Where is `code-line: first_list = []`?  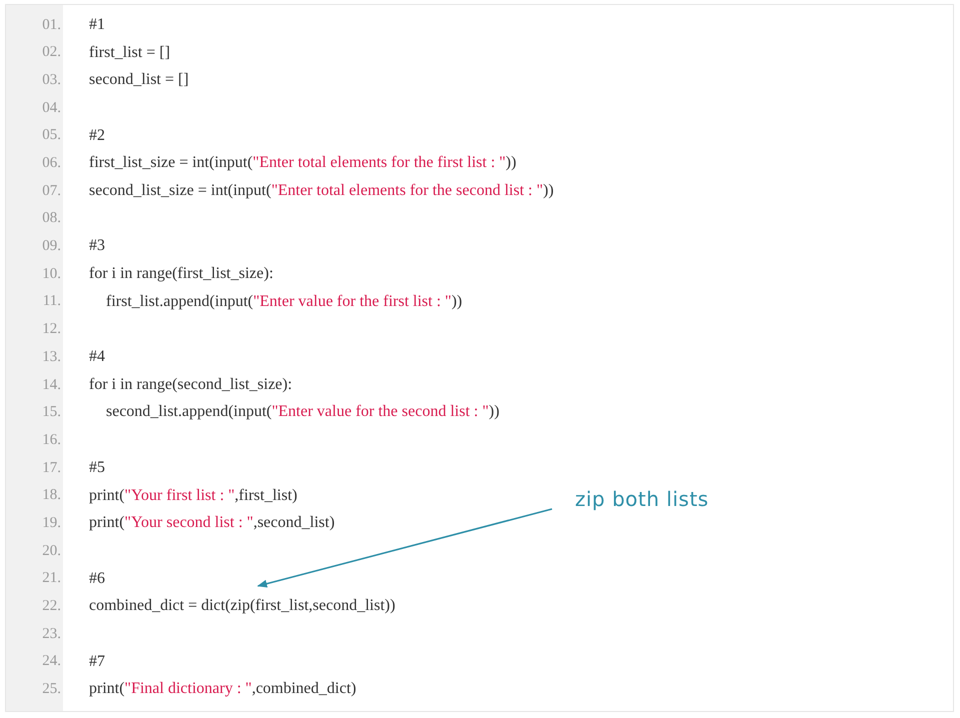 code-line: first_list = [] is located at coordinates (129, 52).